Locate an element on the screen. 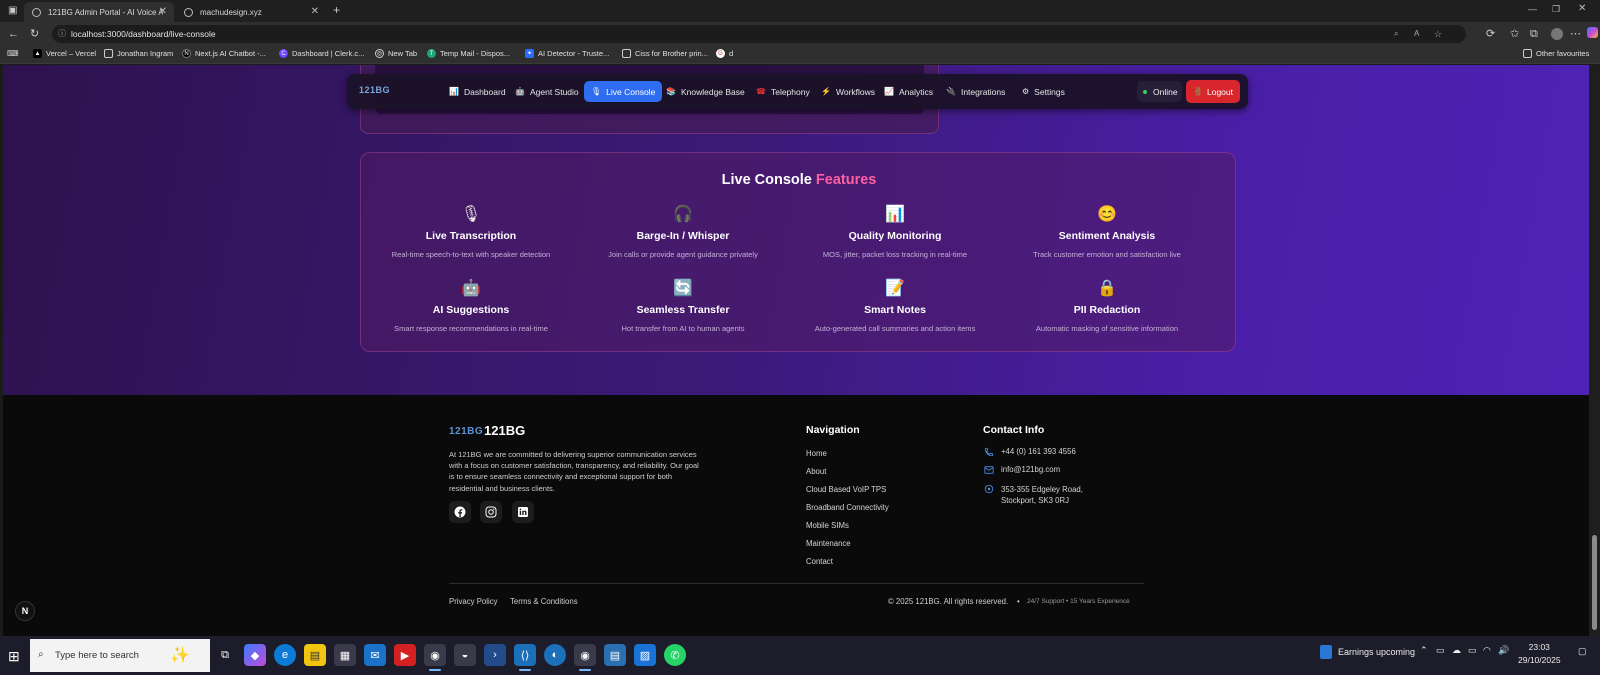 The height and width of the screenshot is (675, 1600). nextjs-dev-badge: N is located at coordinates (25, 611).